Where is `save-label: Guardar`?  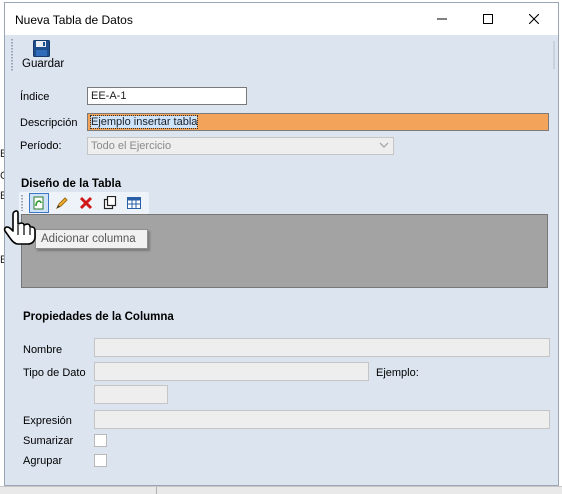
save-label: Guardar is located at coordinates (43, 64).